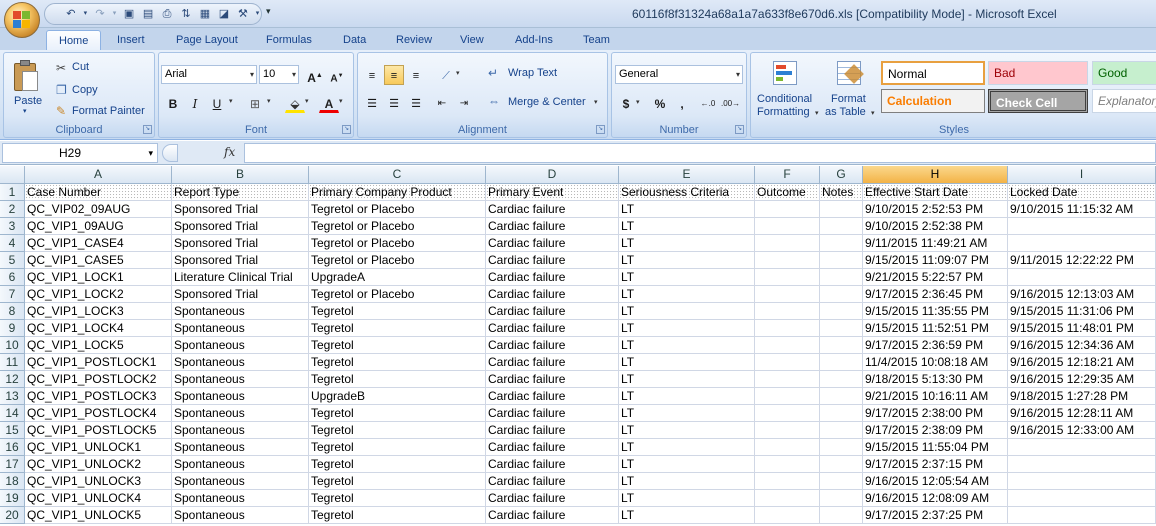 Image resolution: width=1156 pixels, height=526 pixels. I want to click on cell-d9: Cardiac failure, so click(552, 328).